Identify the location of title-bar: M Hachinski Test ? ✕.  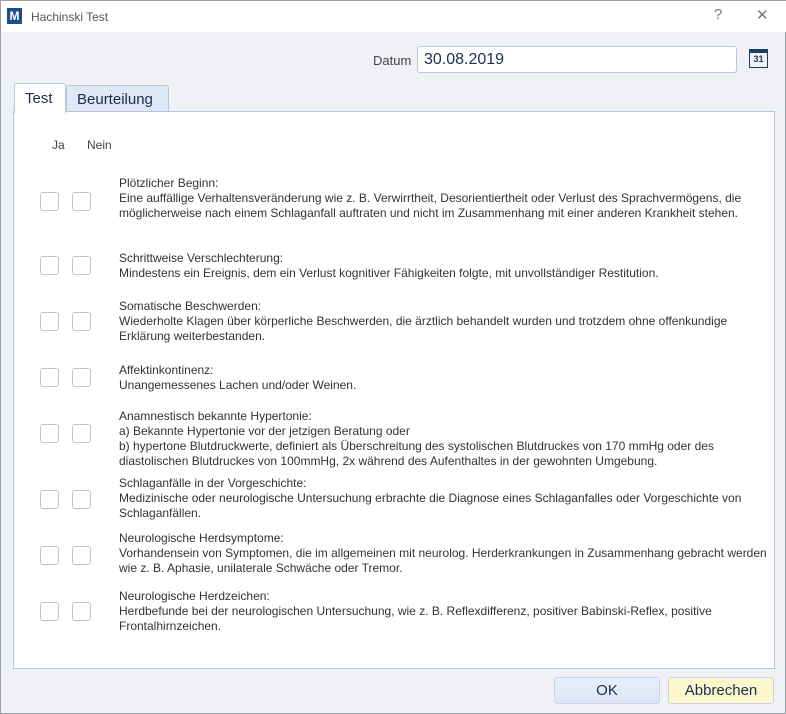
(393, 16).